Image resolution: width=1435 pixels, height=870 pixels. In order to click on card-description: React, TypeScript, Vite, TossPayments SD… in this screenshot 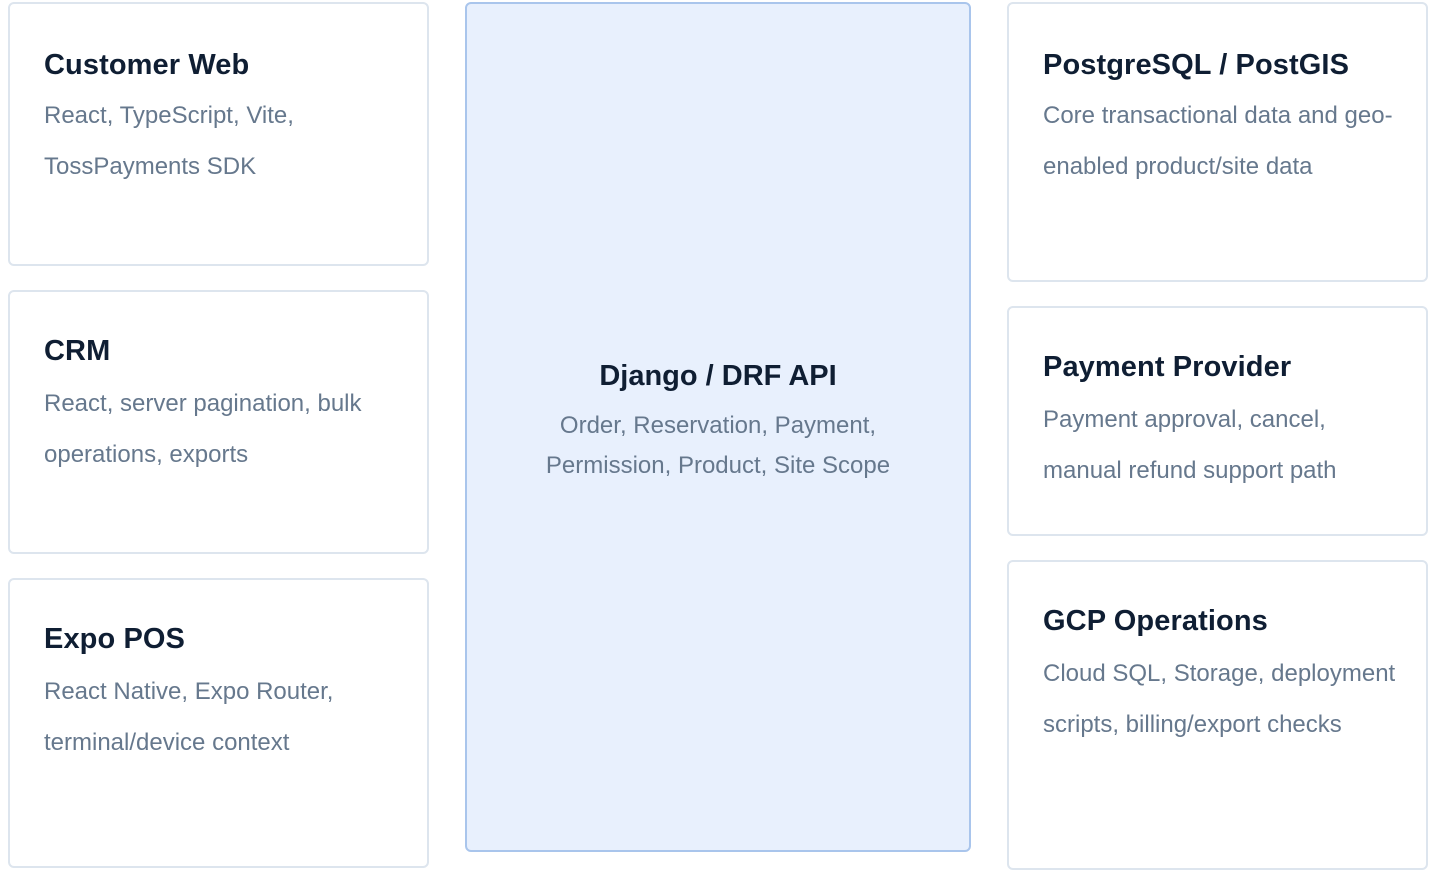, I will do `click(169, 141)`.